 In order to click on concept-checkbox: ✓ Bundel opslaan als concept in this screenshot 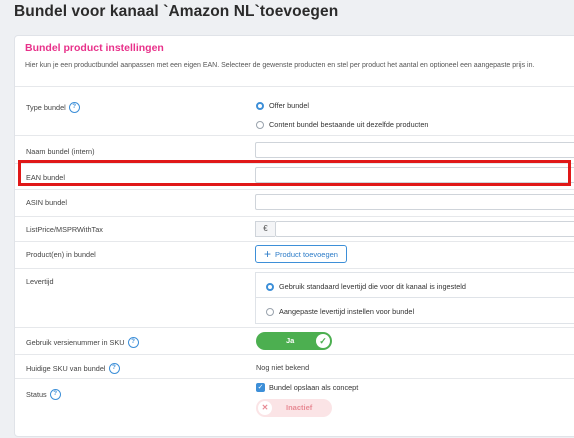, I will do `click(307, 387)`.